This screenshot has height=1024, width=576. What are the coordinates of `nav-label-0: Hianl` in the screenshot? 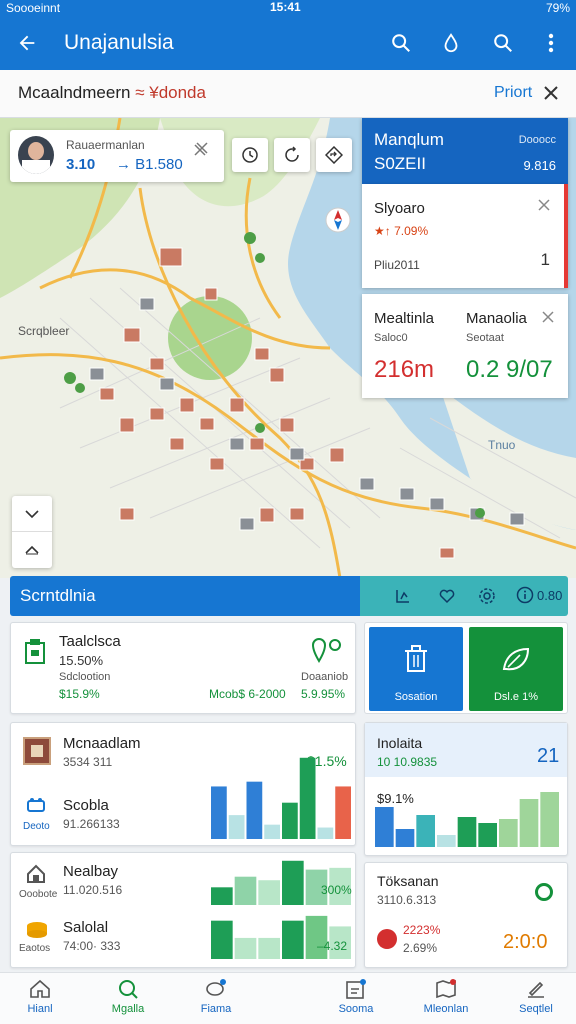 It's located at (40, 1009).